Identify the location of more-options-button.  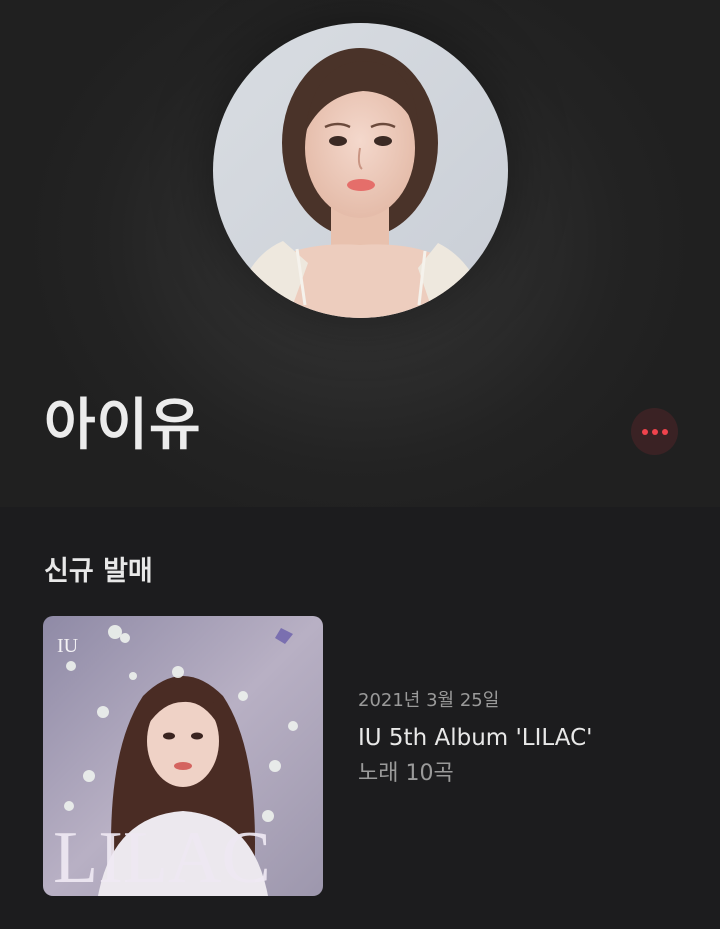
(654, 431).